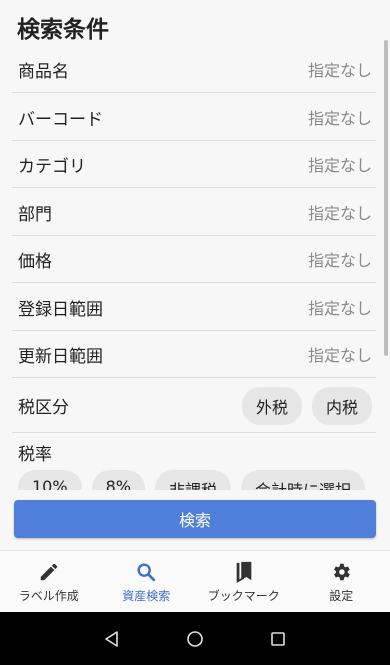 The width and height of the screenshot is (390, 665). What do you see at coordinates (49, 572) in the screenshot?
I see `pencil-icon` at bounding box center [49, 572].